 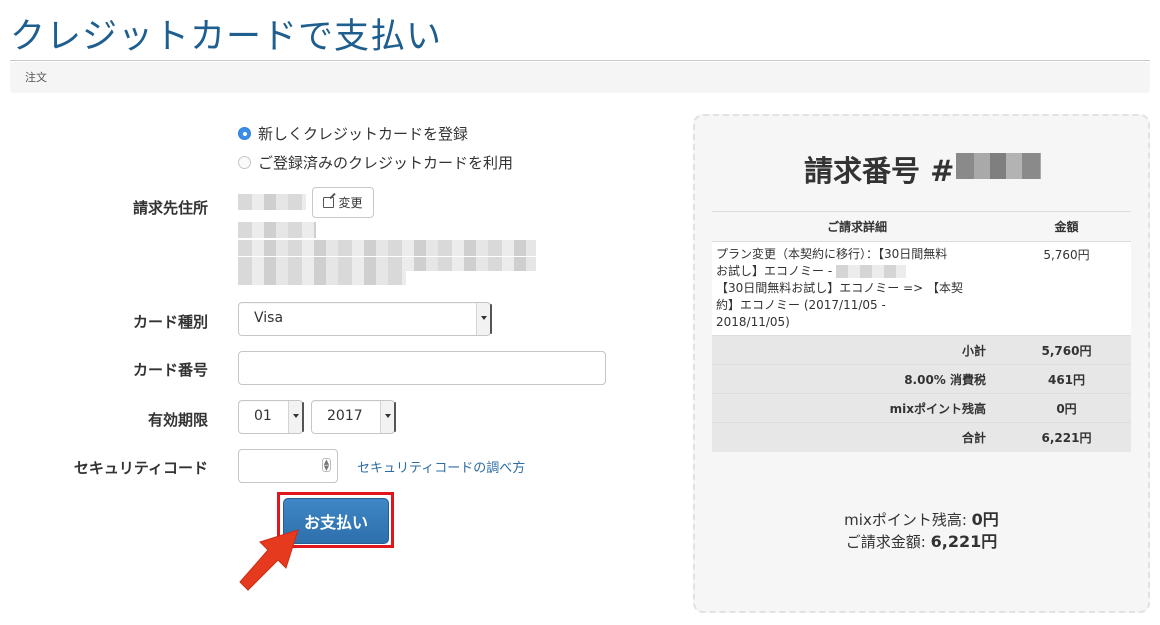 What do you see at coordinates (1066, 288) in the screenshot?
I see `invoice-line-amount: 5,760円` at bounding box center [1066, 288].